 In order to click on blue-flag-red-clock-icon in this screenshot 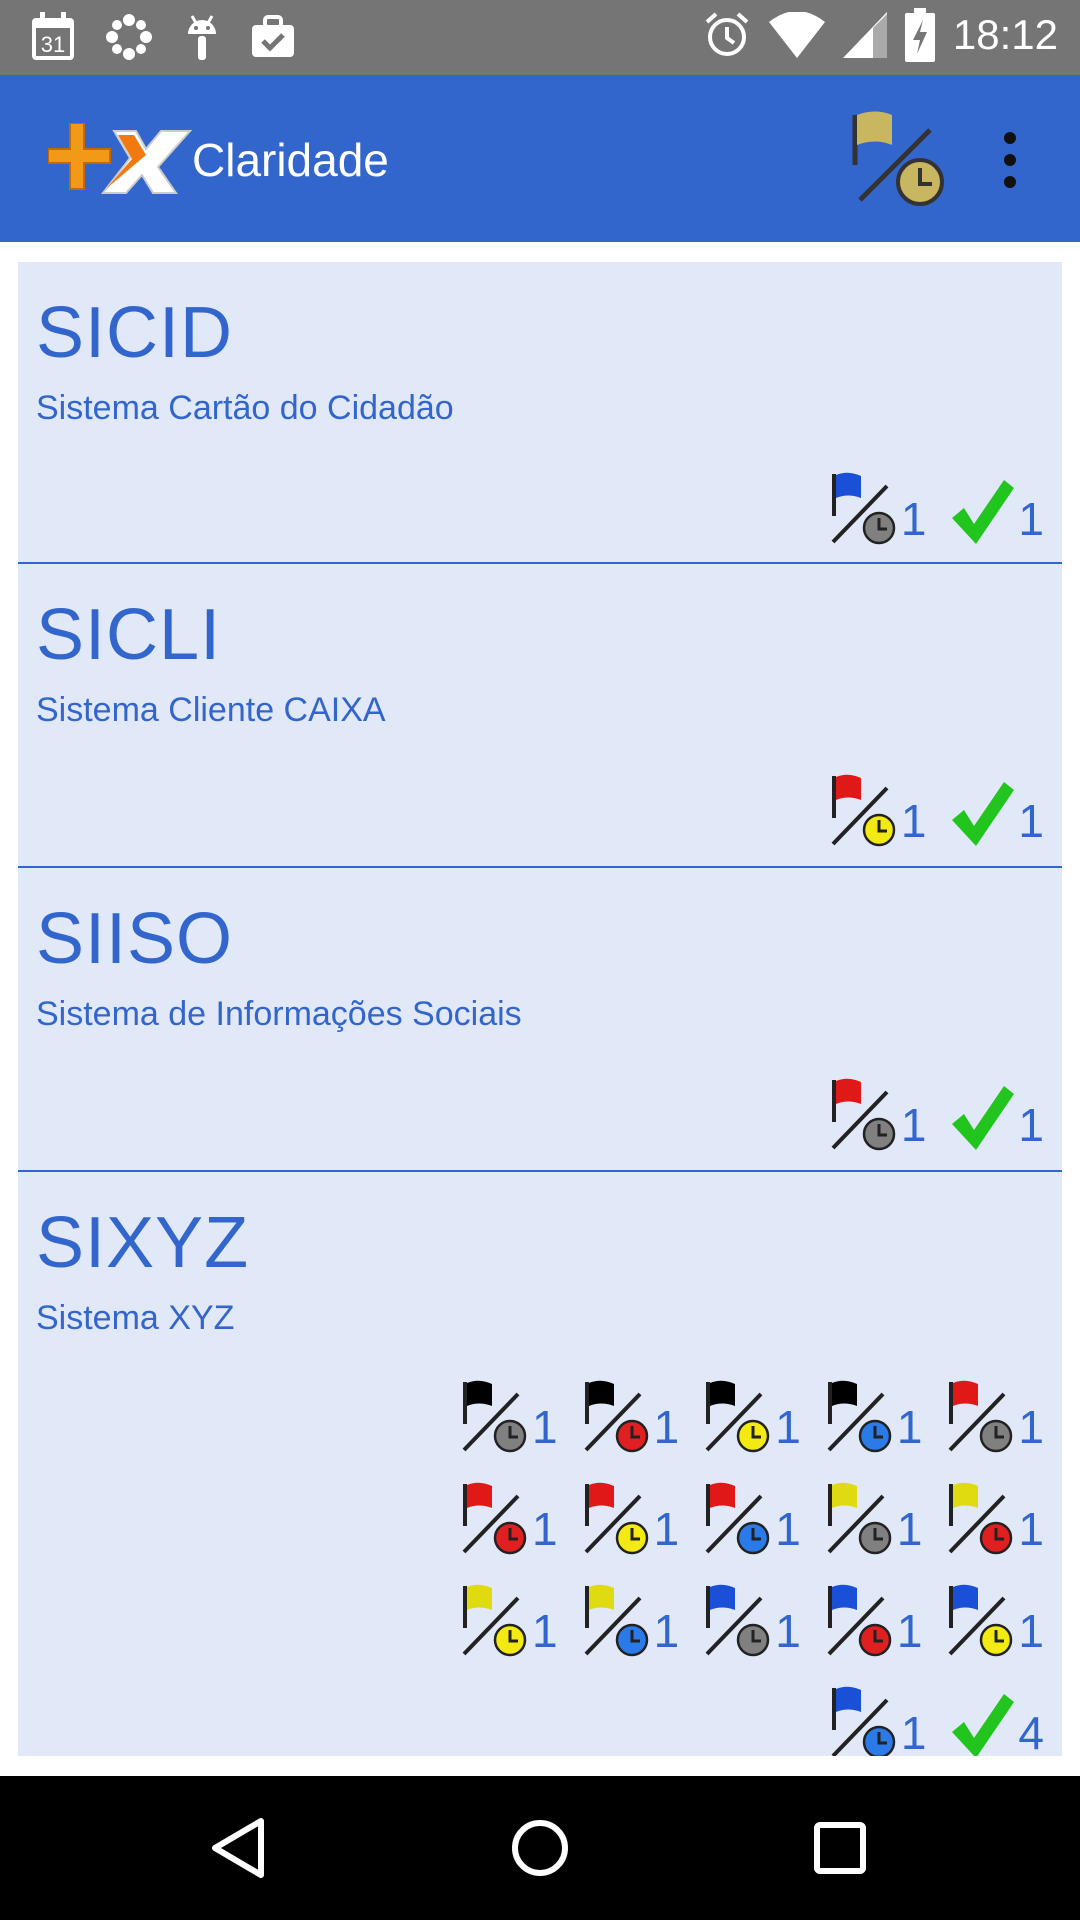, I will do `click(859, 1620)`.